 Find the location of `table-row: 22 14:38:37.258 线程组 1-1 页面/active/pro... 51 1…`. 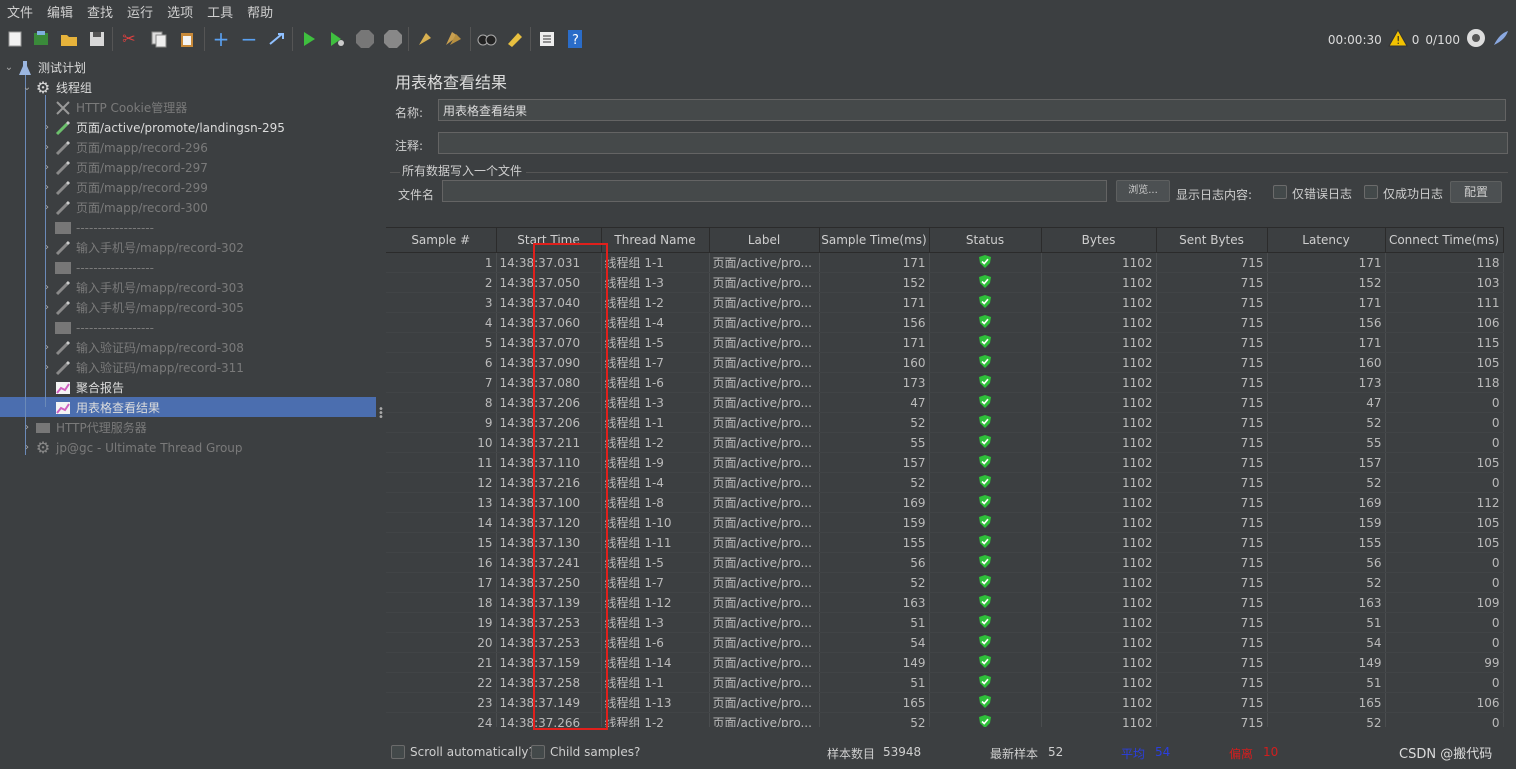

table-row: 22 14:38:37.258 线程组 1-1 页面/active/pro... 51 1… is located at coordinates (945, 682).